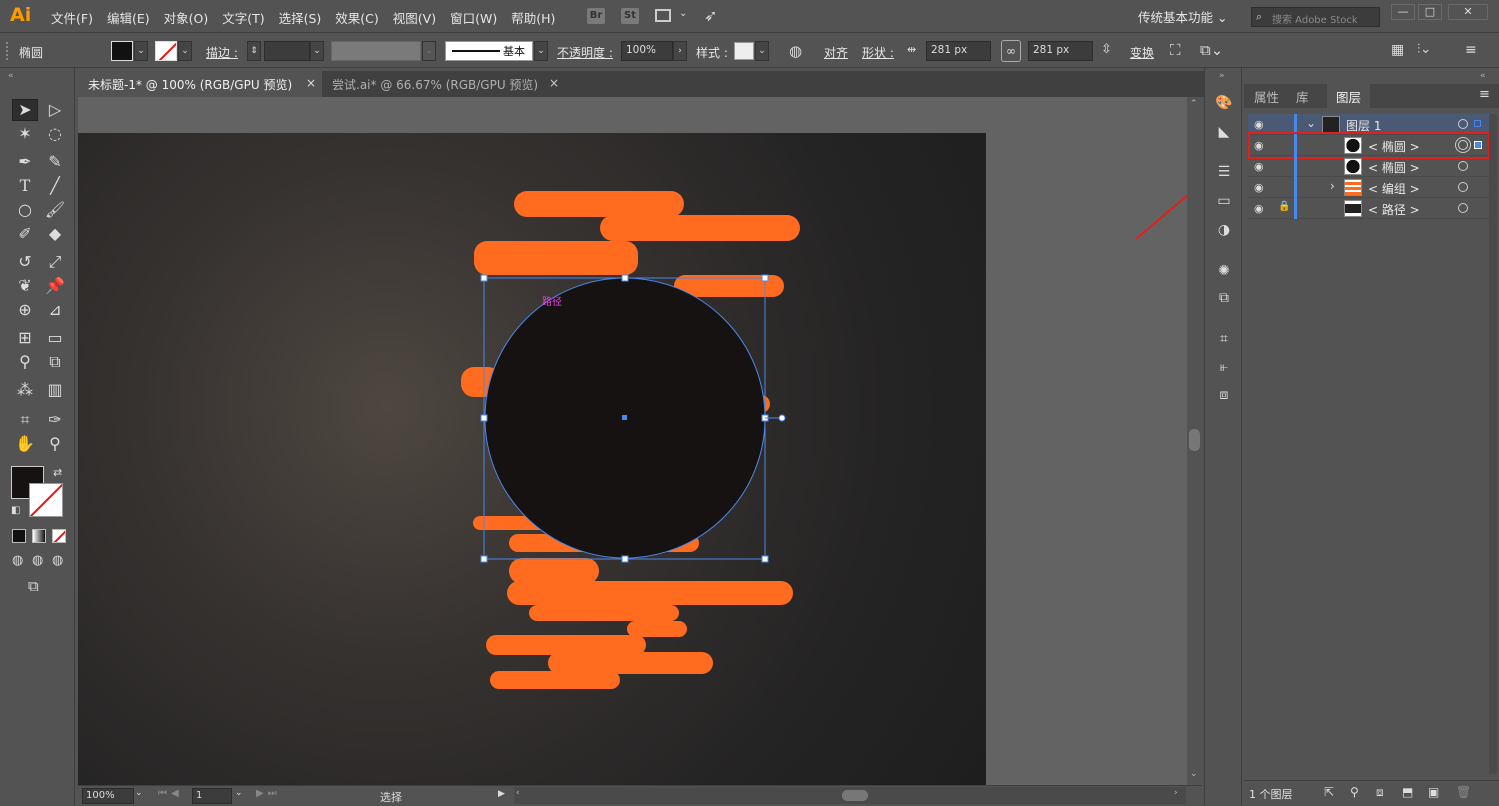 This screenshot has height=806, width=1499. What do you see at coordinates (1224, 298) in the screenshot?
I see `graphic-styles-icon: ⧉` at bounding box center [1224, 298].